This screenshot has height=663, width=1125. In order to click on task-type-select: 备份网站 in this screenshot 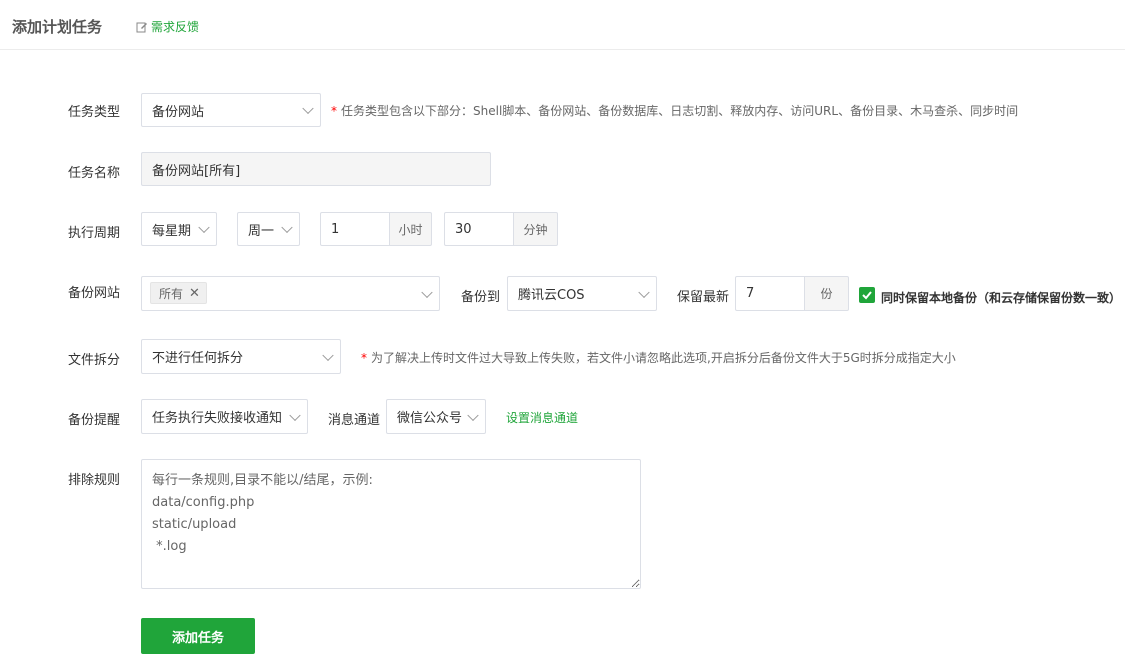, I will do `click(231, 110)`.